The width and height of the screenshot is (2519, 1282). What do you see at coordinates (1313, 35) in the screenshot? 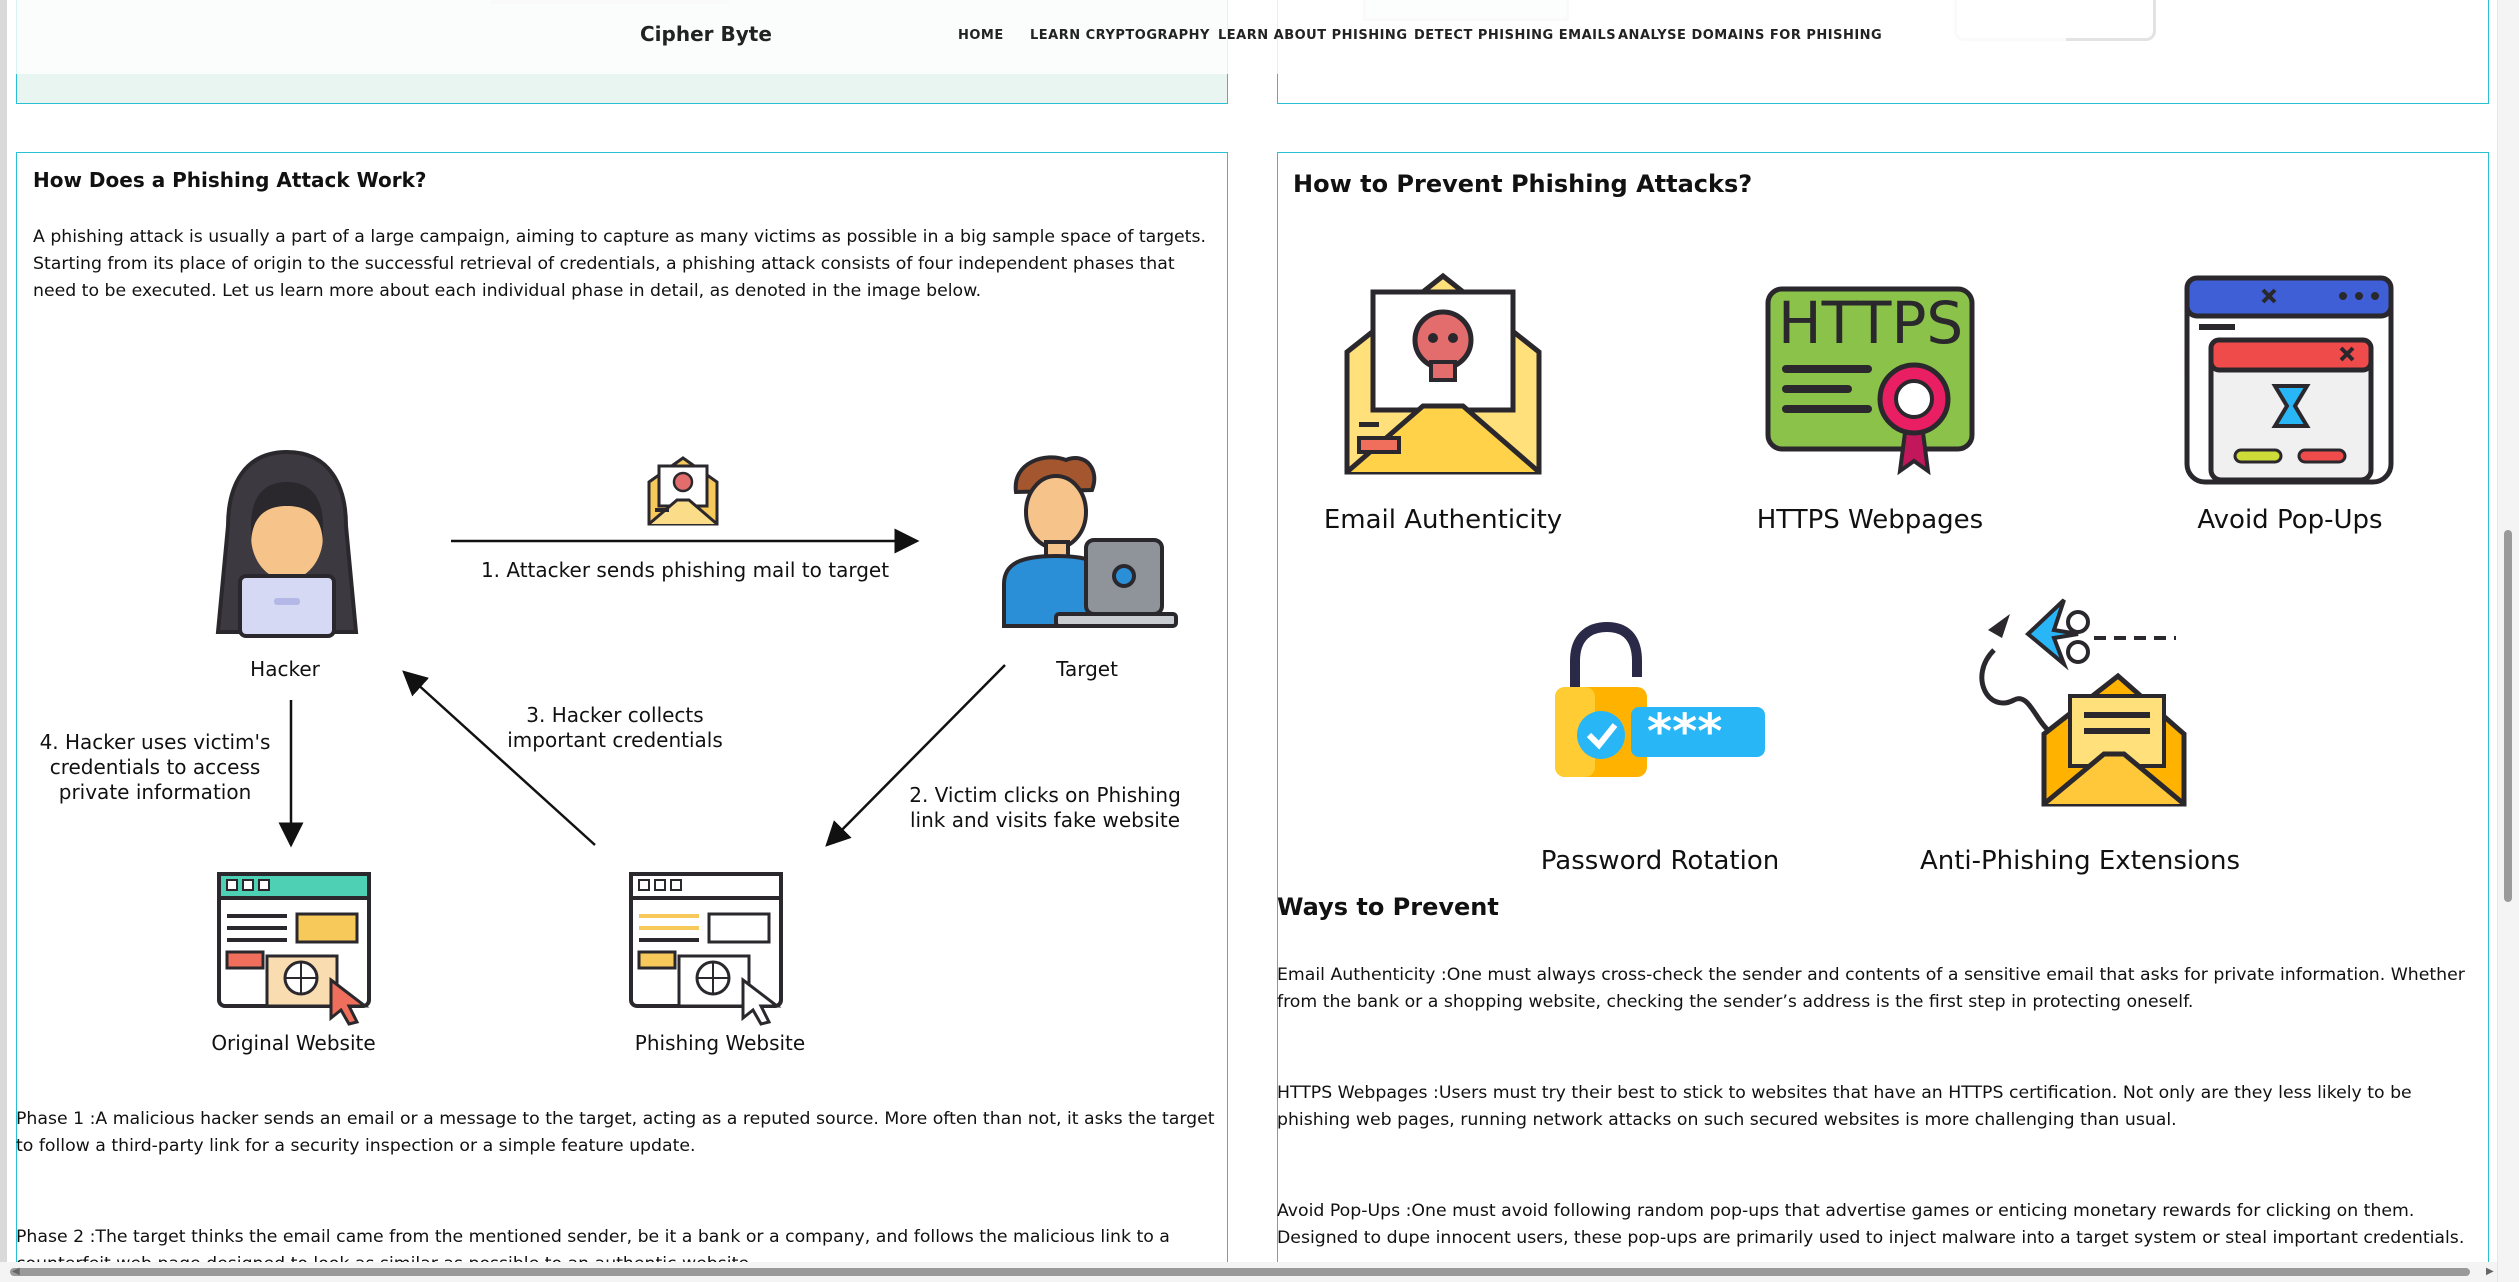
I see `nav-learn-about-phishing: LEARN ABOUT PHISHING` at bounding box center [1313, 35].